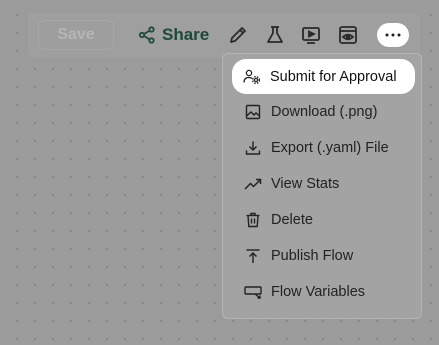  I want to click on menu-item-label: Submit for Approval, so click(333, 76).